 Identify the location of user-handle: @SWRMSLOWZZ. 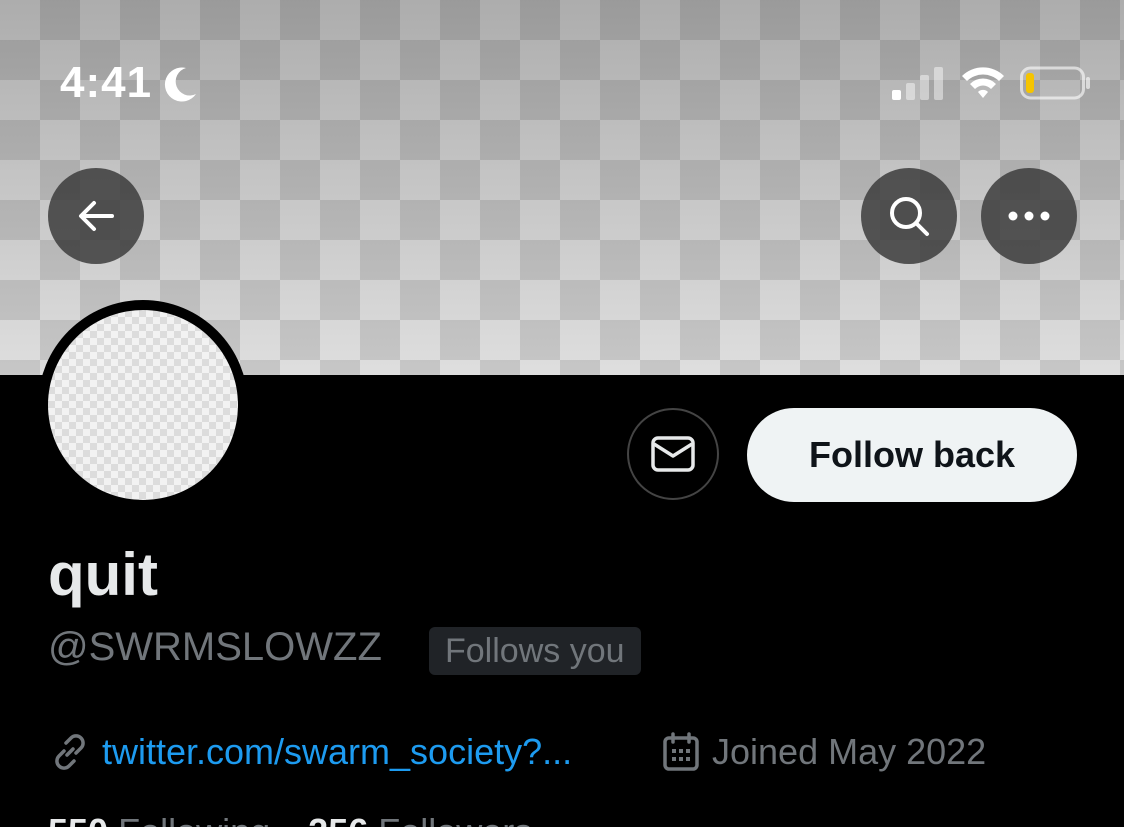
(215, 647).